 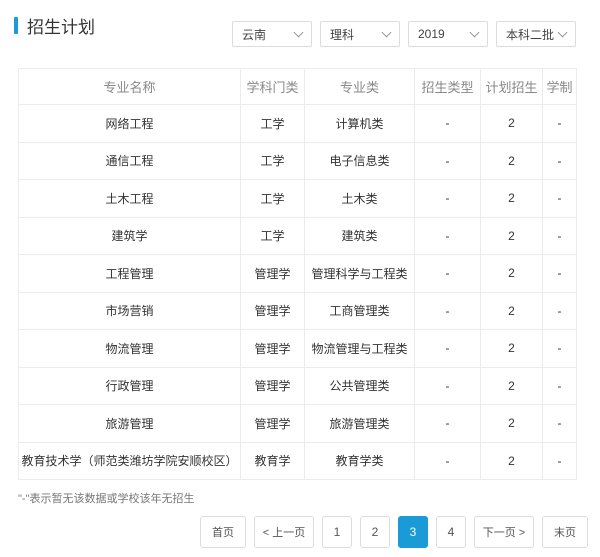 I want to click on table-footnote: "-"表示暂无该数据或学校该年无招生, so click(x=106, y=499).